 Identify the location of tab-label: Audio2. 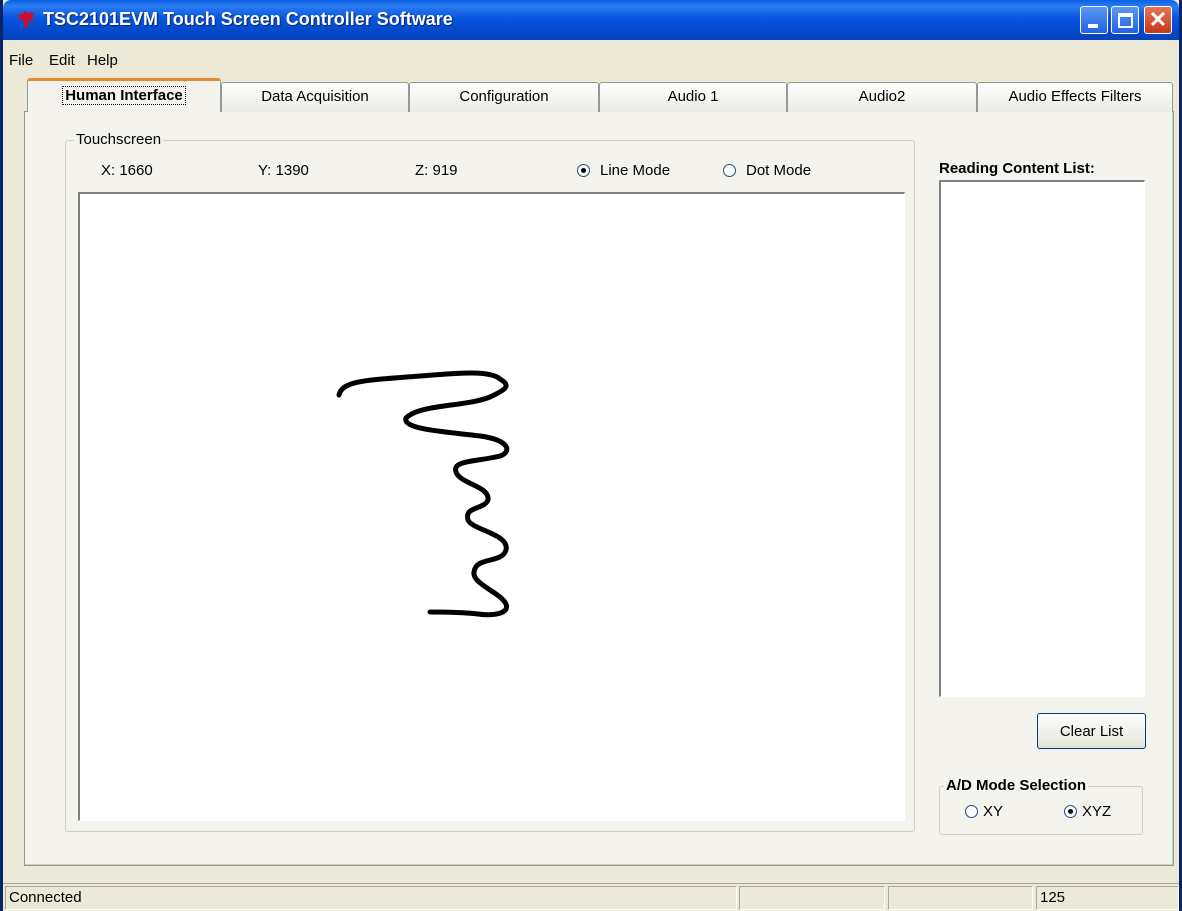
(882, 96).